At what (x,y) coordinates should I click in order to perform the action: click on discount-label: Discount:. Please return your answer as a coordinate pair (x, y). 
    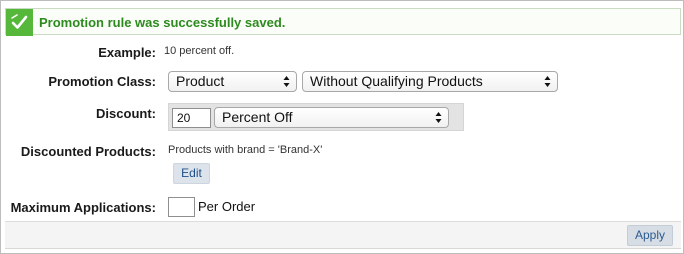
    Looking at the image, I should click on (126, 113).